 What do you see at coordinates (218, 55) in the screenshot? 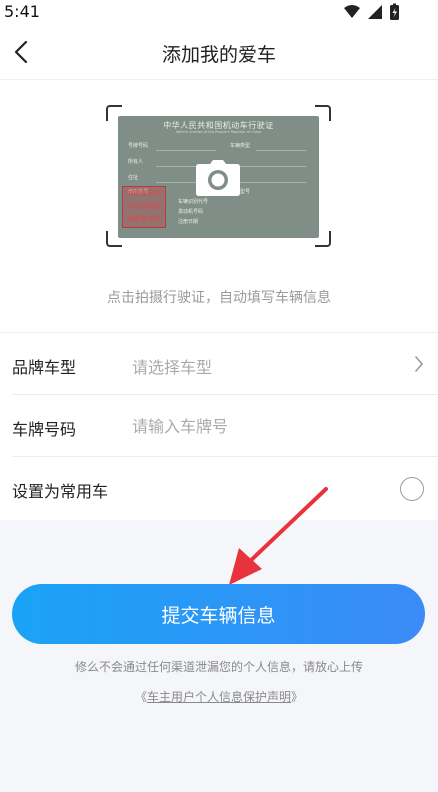
I see `page-title: 添加我的爱车` at bounding box center [218, 55].